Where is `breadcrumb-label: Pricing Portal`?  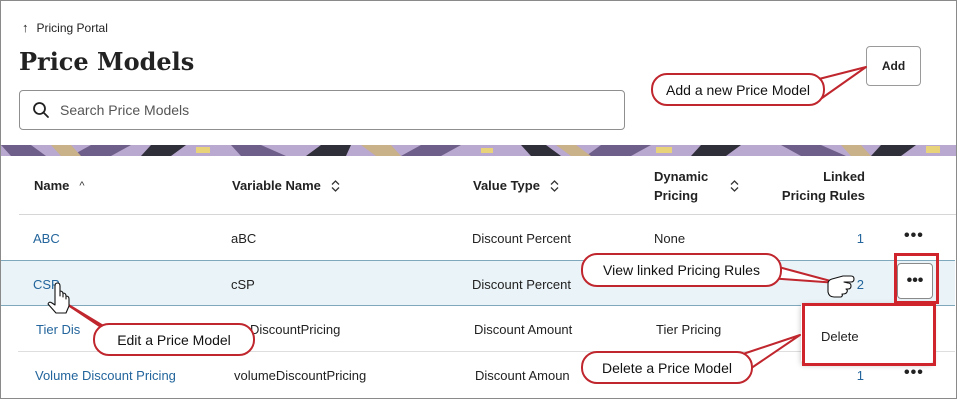
breadcrumb-label: Pricing Portal is located at coordinates (72, 28).